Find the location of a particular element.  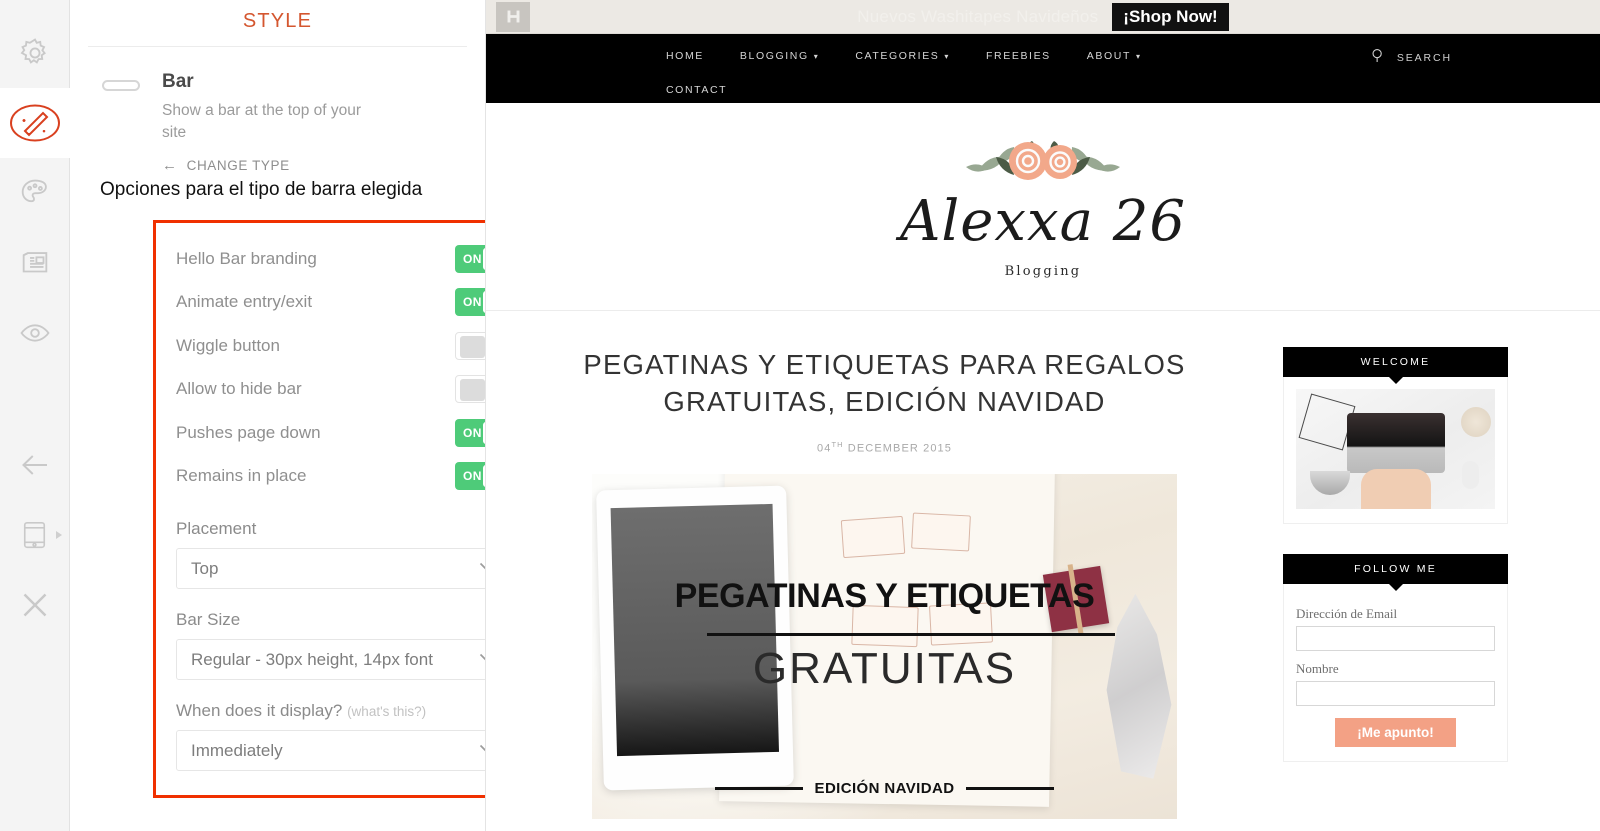

option-row-wiggle-button: Wiggle button OFF is located at coordinates (320, 346).